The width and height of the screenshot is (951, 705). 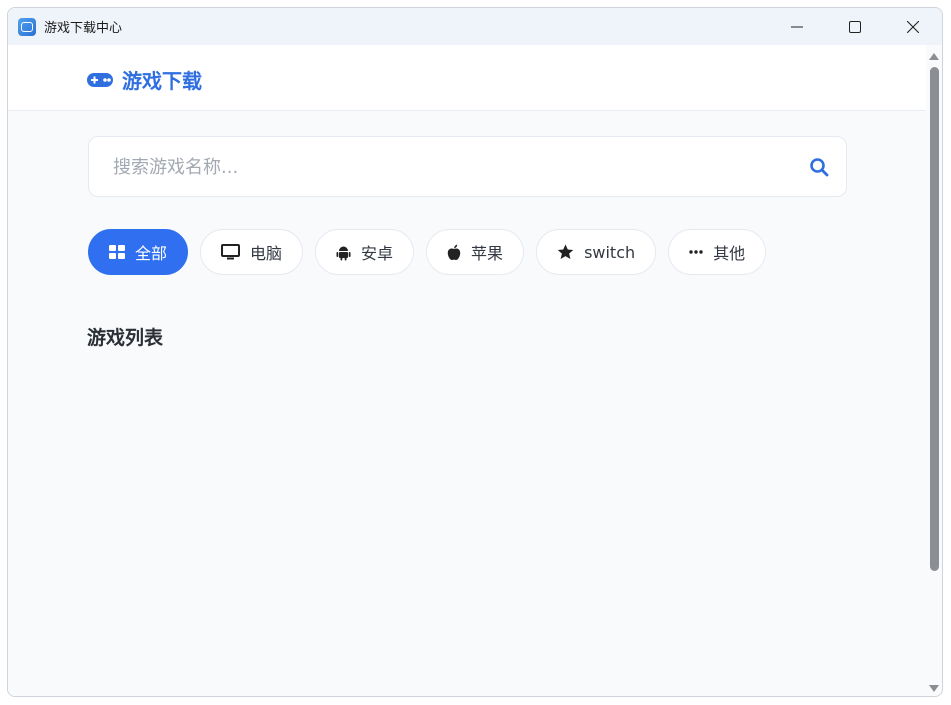 I want to click on search-icon, so click(x=819, y=167).